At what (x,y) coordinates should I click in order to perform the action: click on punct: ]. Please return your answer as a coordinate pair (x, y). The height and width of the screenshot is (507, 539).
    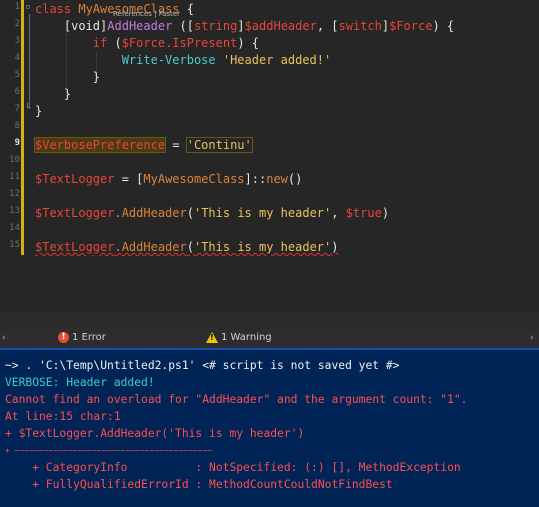
    Looking at the image, I should click on (241, 26).